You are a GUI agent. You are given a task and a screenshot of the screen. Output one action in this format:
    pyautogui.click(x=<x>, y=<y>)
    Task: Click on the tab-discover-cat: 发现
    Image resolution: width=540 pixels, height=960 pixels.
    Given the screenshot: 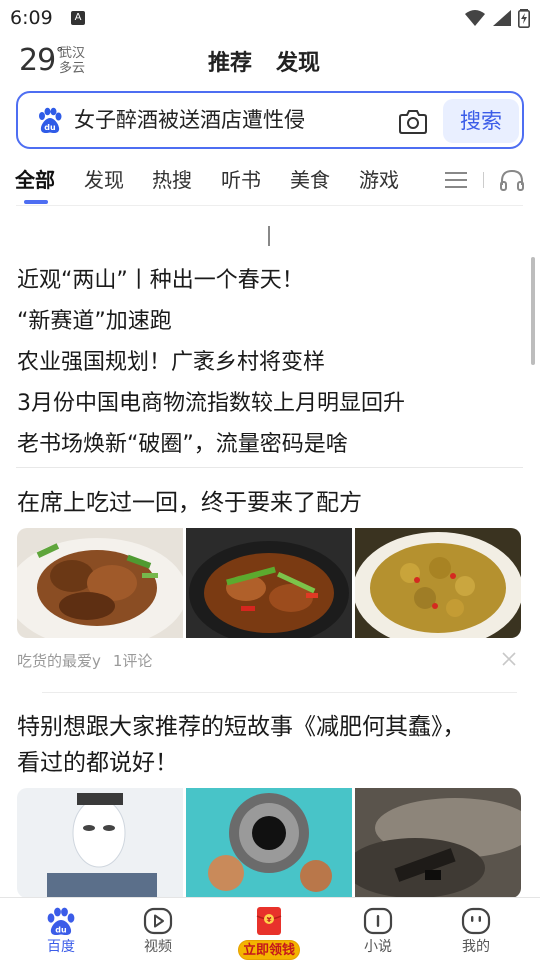 What is the action you would take?
    pyautogui.click(x=104, y=180)
    